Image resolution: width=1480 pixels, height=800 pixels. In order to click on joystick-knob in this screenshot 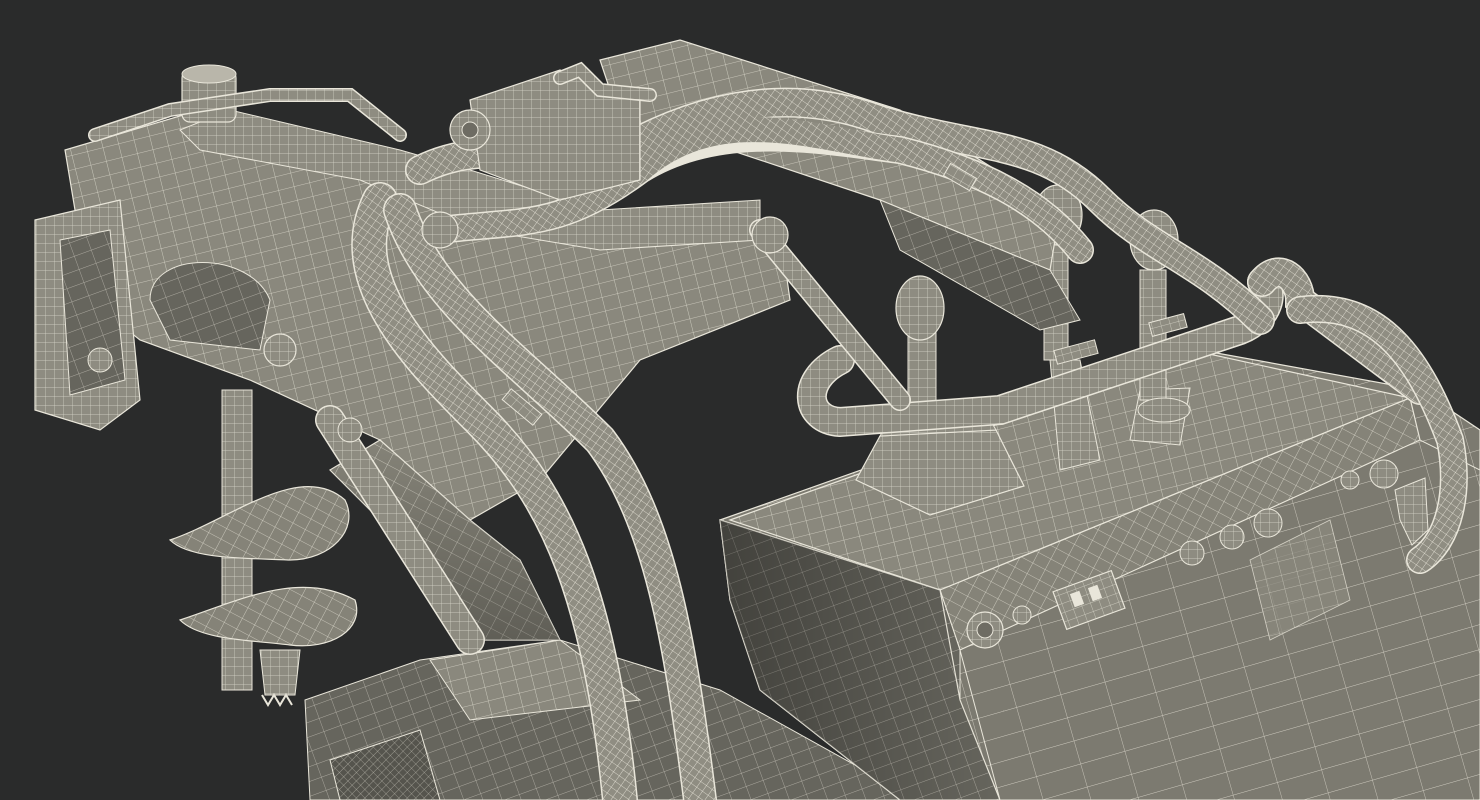, I will do `click(920, 308)`.